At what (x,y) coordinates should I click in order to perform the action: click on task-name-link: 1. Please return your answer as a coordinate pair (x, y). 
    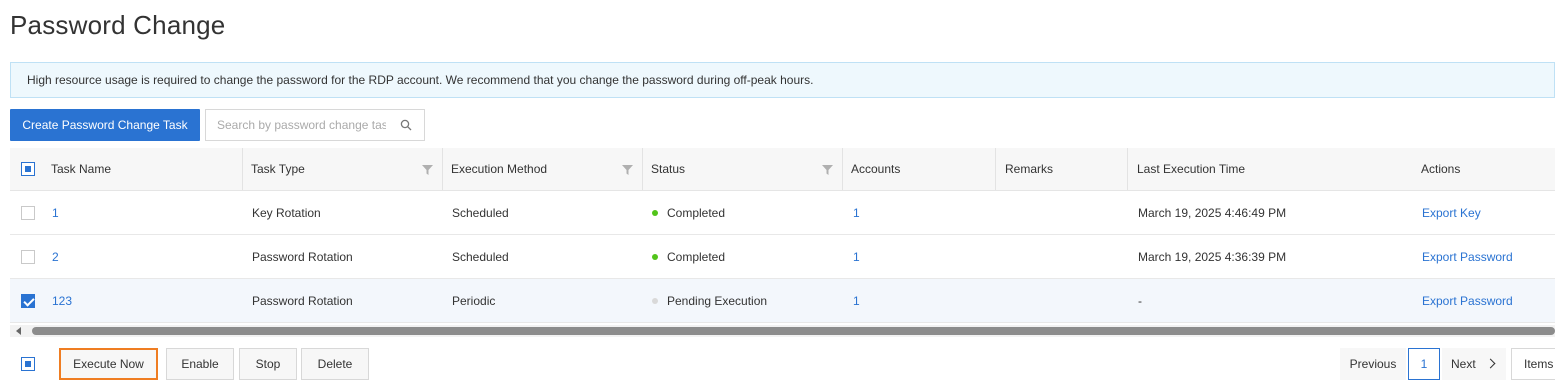
    Looking at the image, I should click on (50, 212).